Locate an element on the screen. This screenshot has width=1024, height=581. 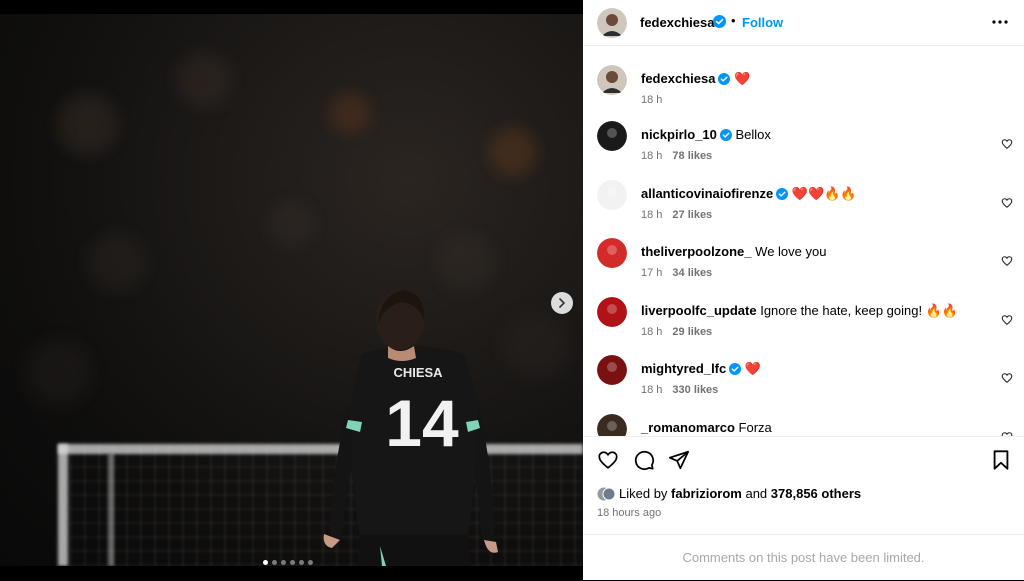
comment-meta: 18 h 330 likes is located at coordinates (679, 390).